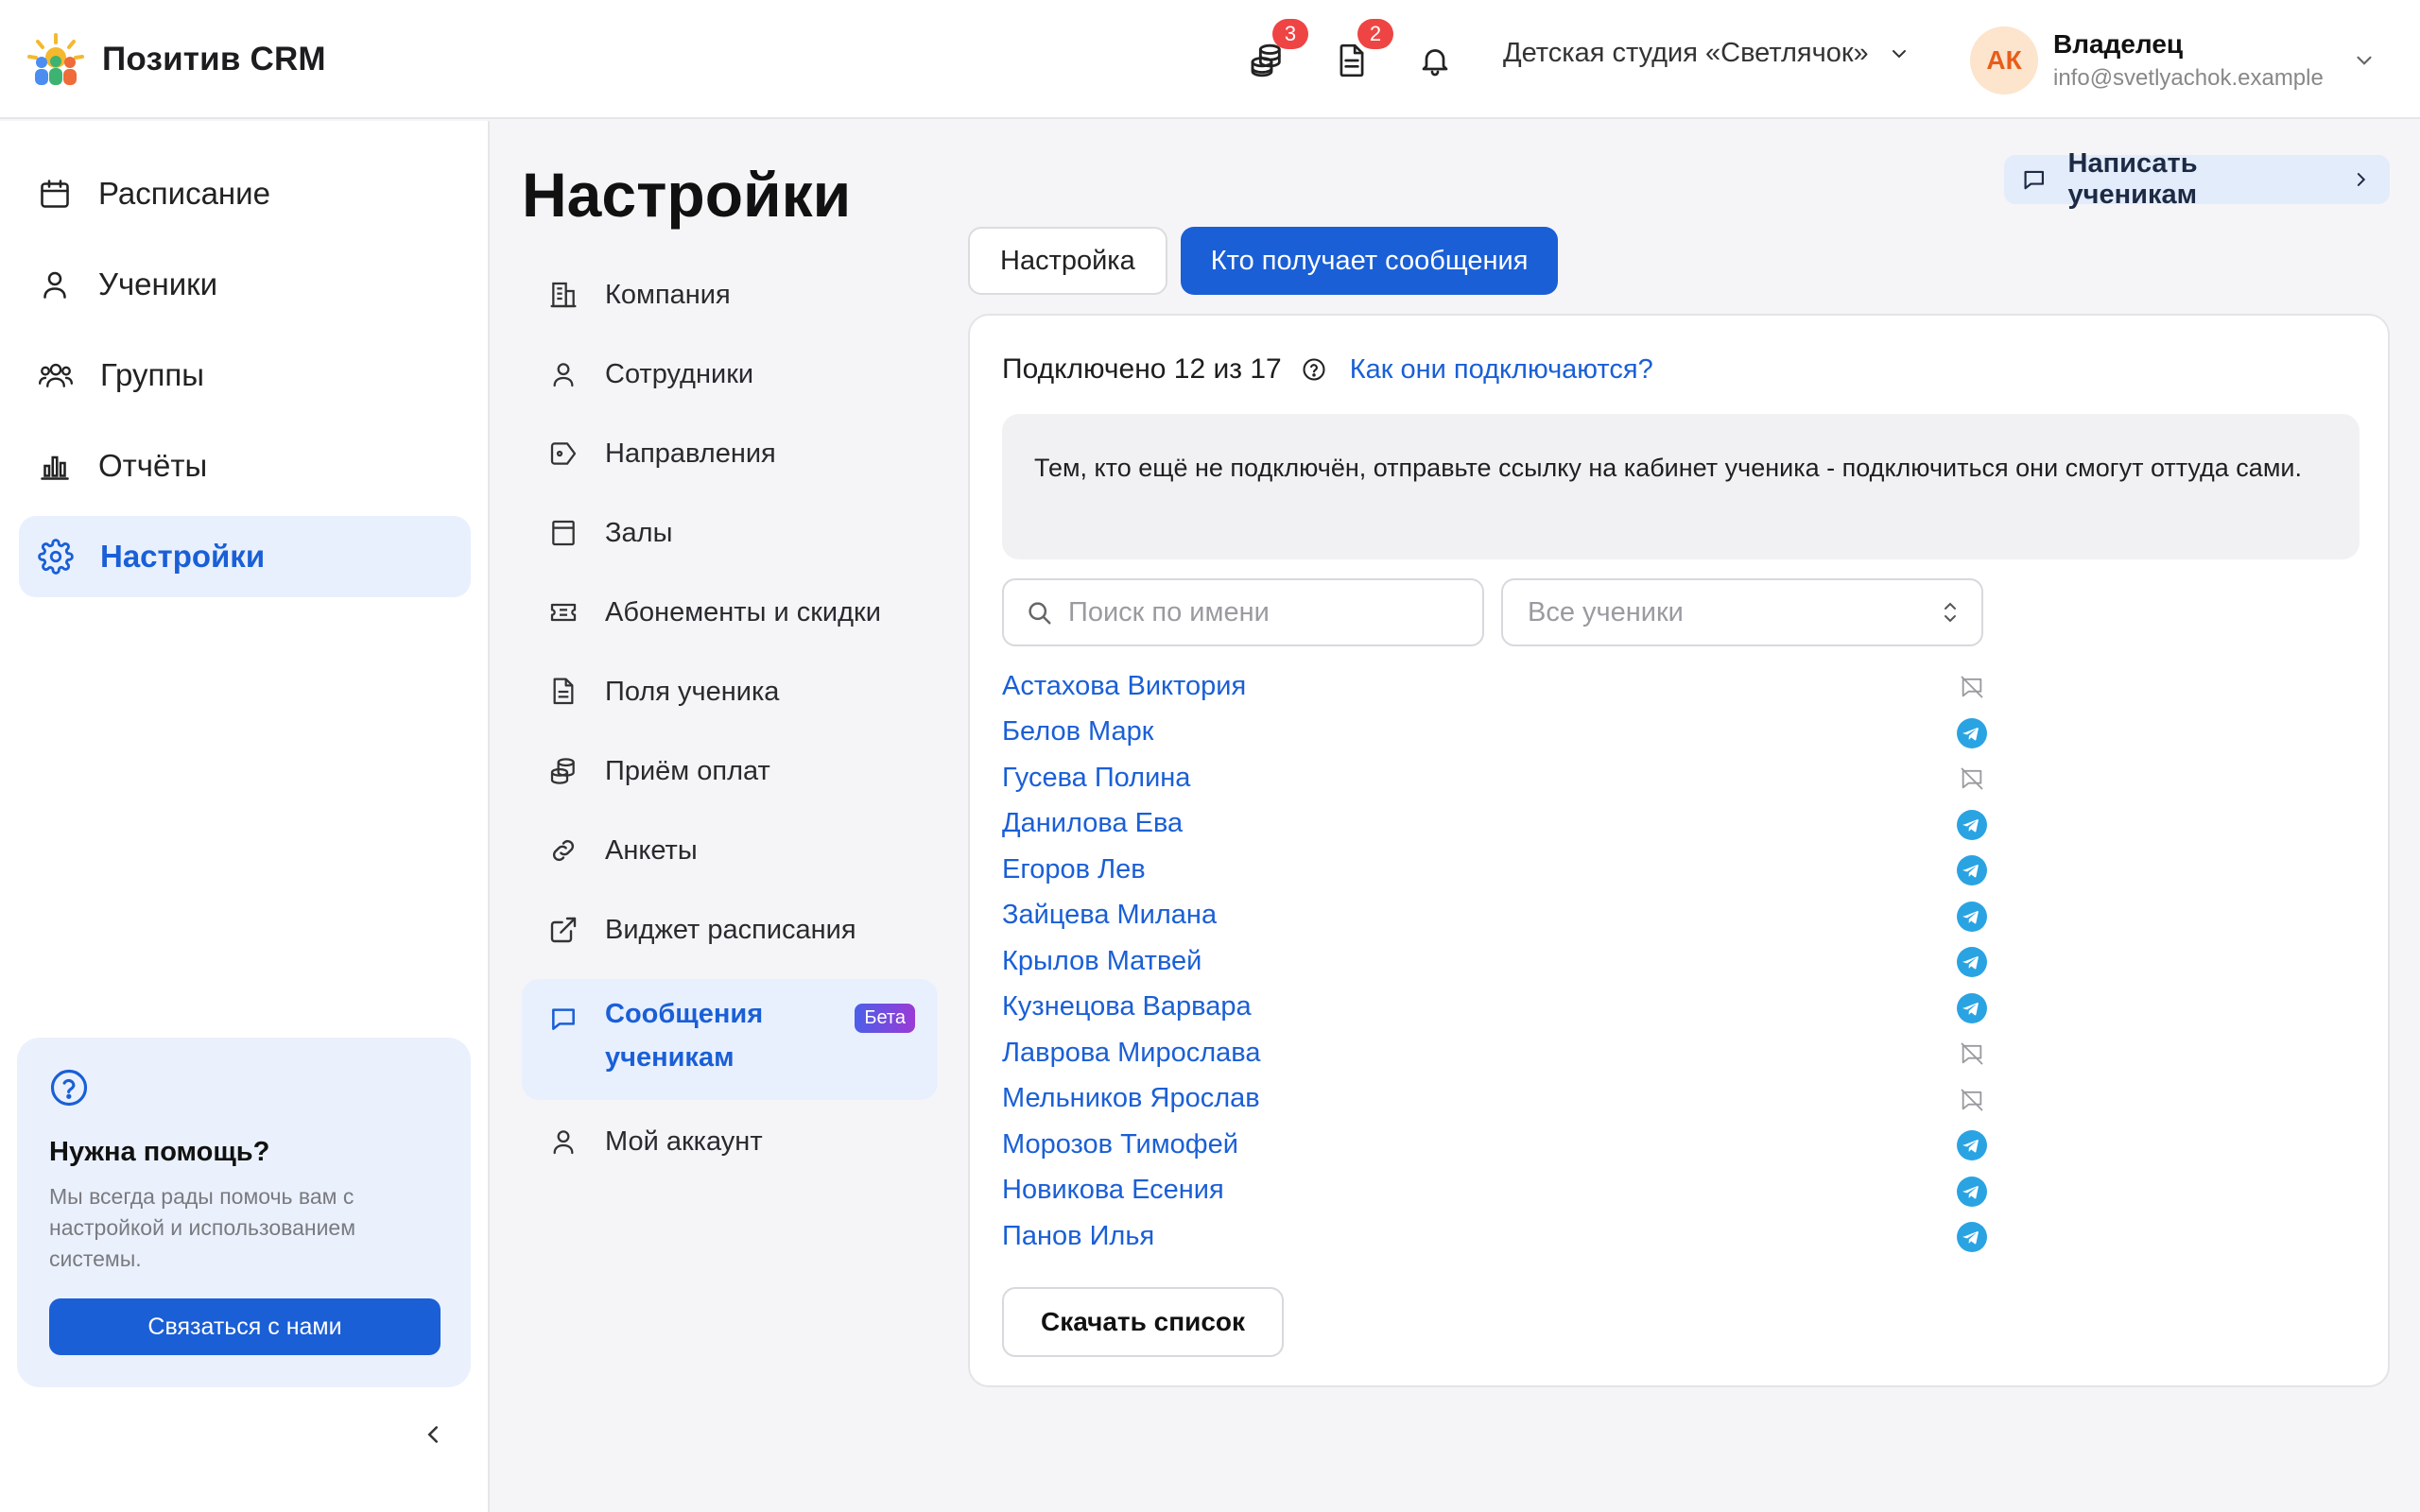 This screenshot has height=1512, width=2420. Describe the element at coordinates (1277, 50) in the screenshot. I see `payments-button: 3` at that location.